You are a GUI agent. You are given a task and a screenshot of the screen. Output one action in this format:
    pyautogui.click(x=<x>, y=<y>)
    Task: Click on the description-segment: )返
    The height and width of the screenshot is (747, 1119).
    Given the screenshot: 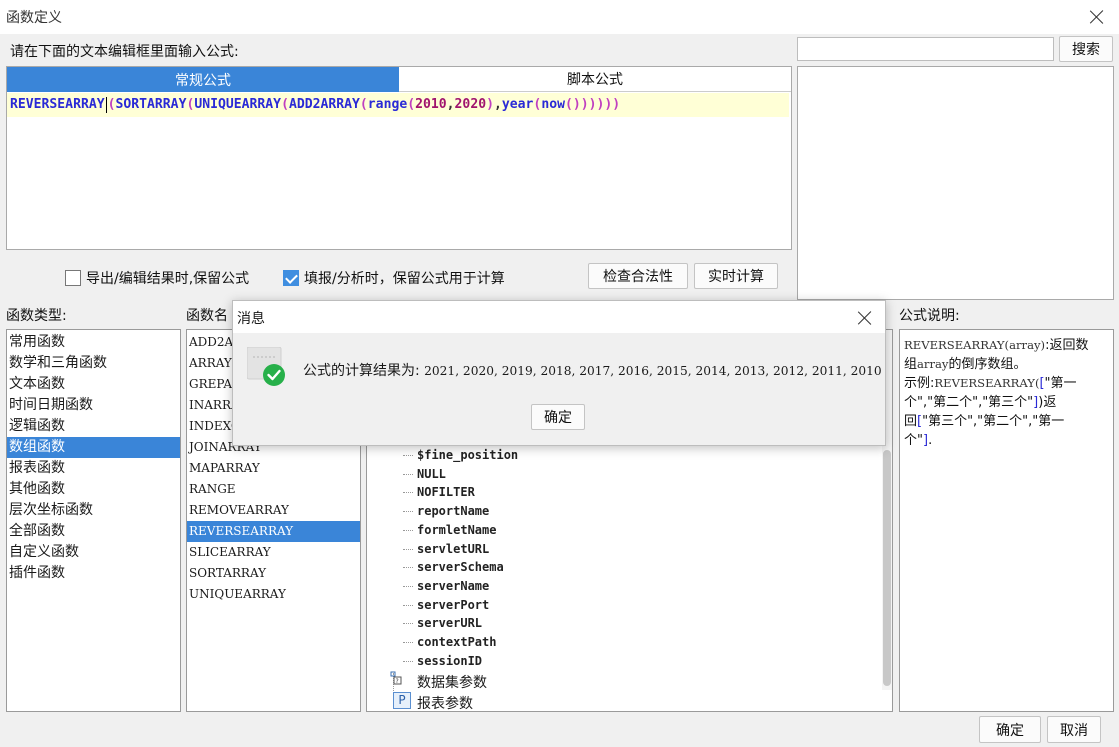 What is the action you would take?
    pyautogui.click(x=1047, y=402)
    